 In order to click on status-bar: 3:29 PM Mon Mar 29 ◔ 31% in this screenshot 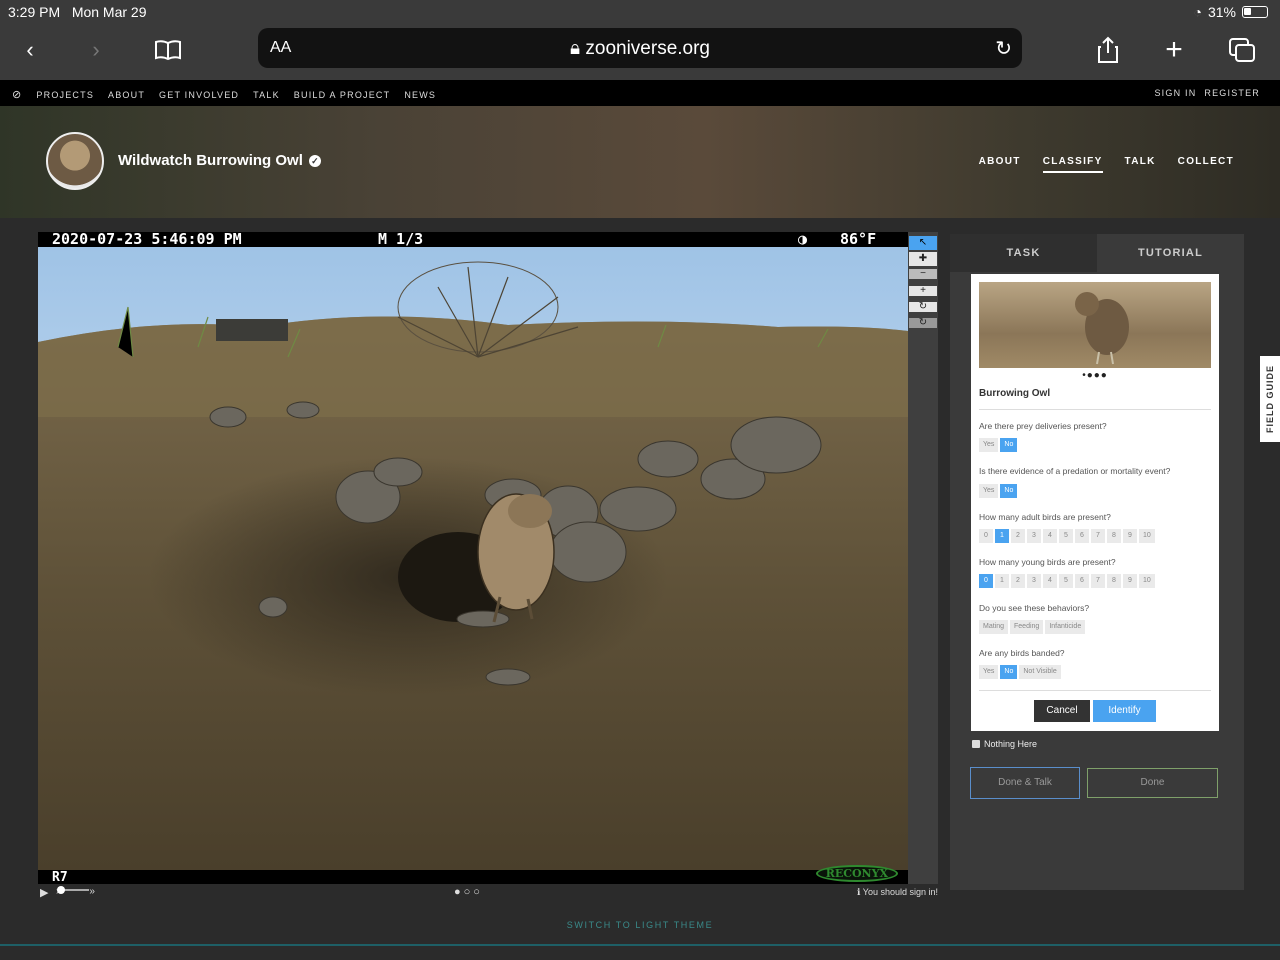, I will do `click(640, 12)`.